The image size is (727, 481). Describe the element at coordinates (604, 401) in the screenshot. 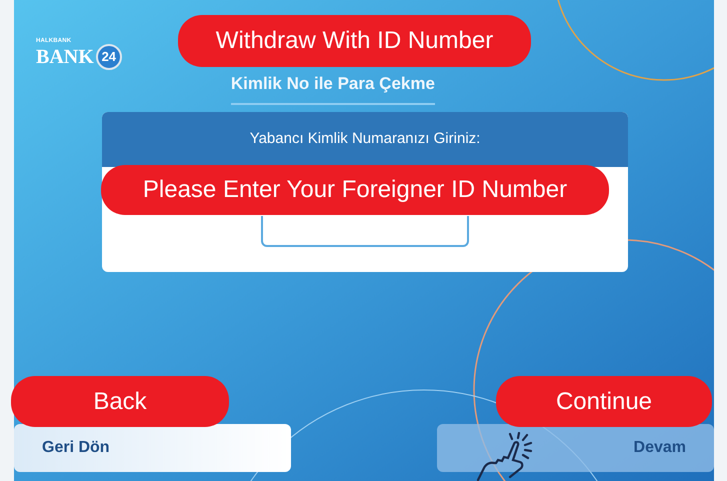

I see `annotation-label: Continue` at that location.